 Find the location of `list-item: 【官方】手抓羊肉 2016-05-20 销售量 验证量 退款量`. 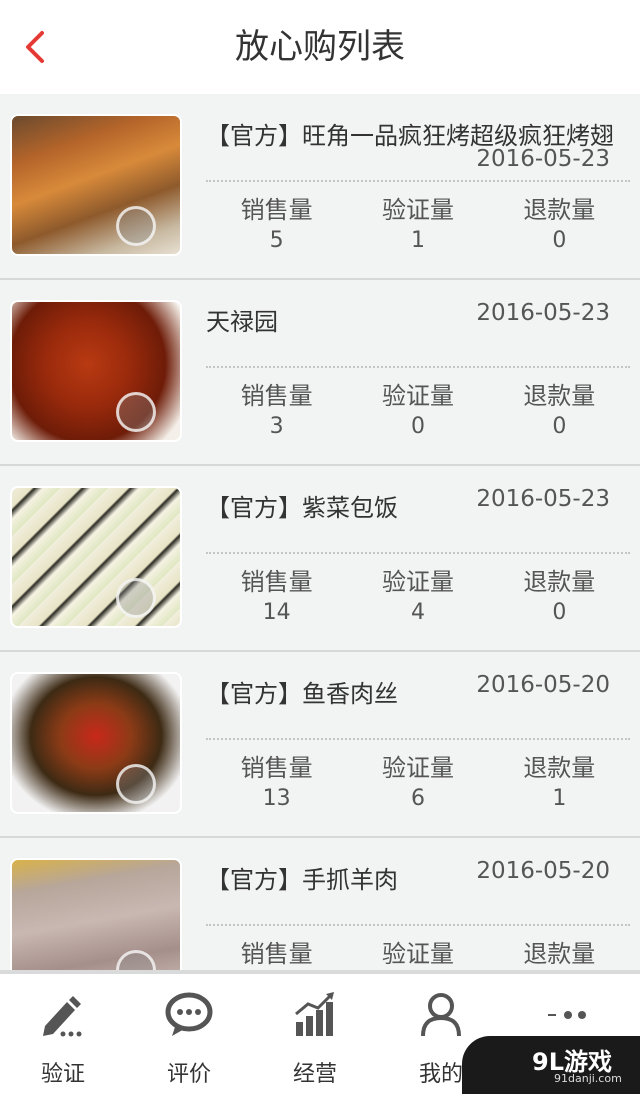

list-item: 【官方】手抓羊肉 2016-05-20 销售量 验证量 退款量 is located at coordinates (320, 904).